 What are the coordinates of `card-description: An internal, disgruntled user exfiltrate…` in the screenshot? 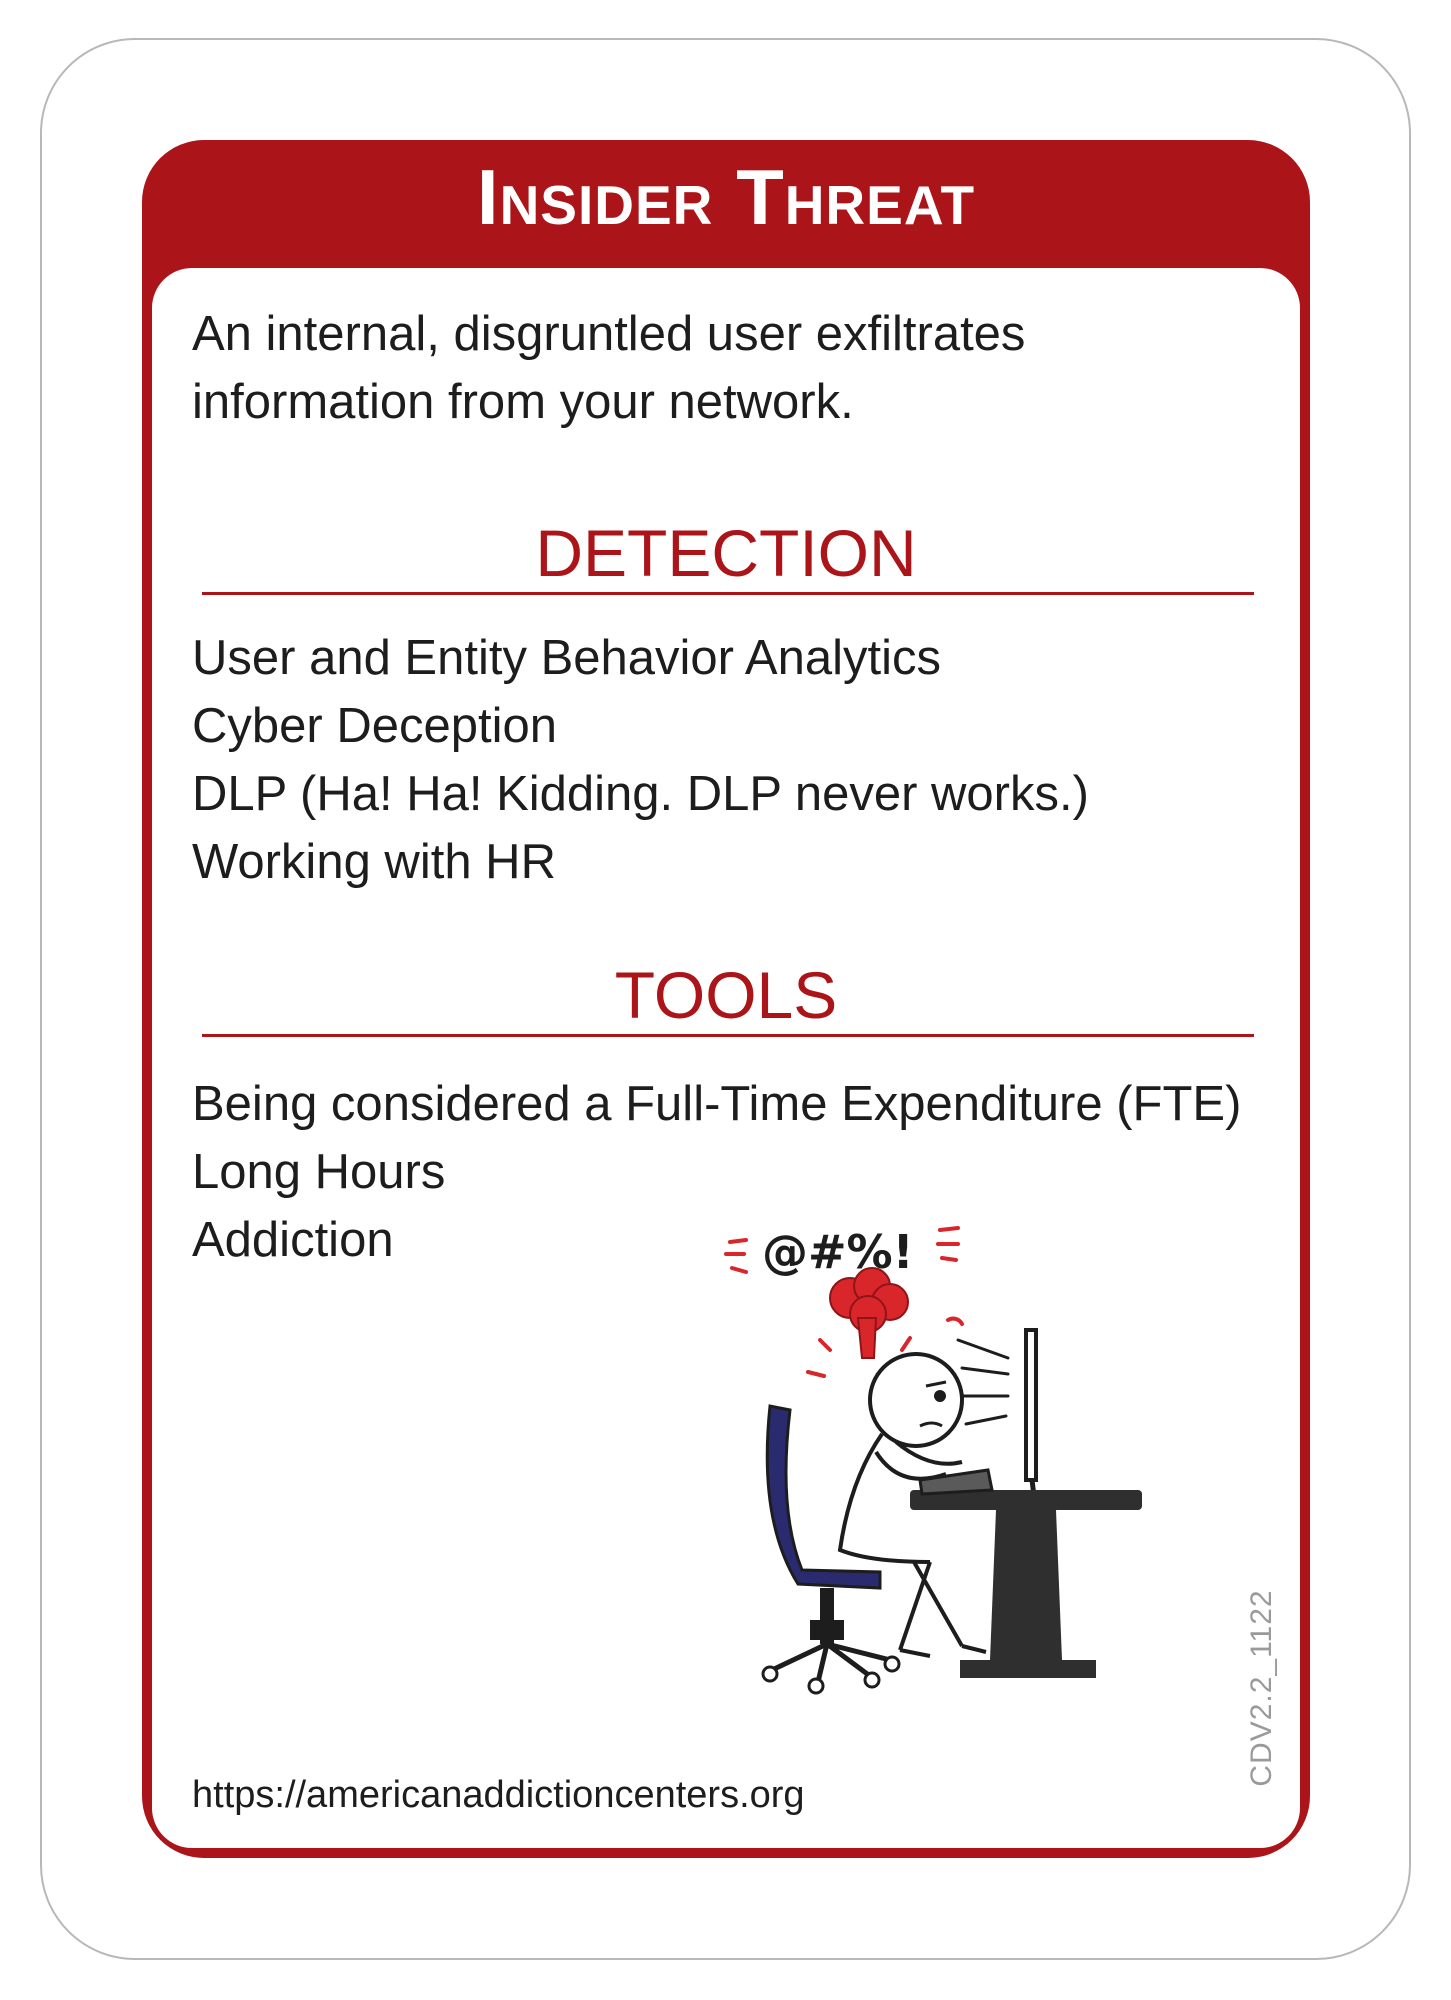 It's located at (609, 368).